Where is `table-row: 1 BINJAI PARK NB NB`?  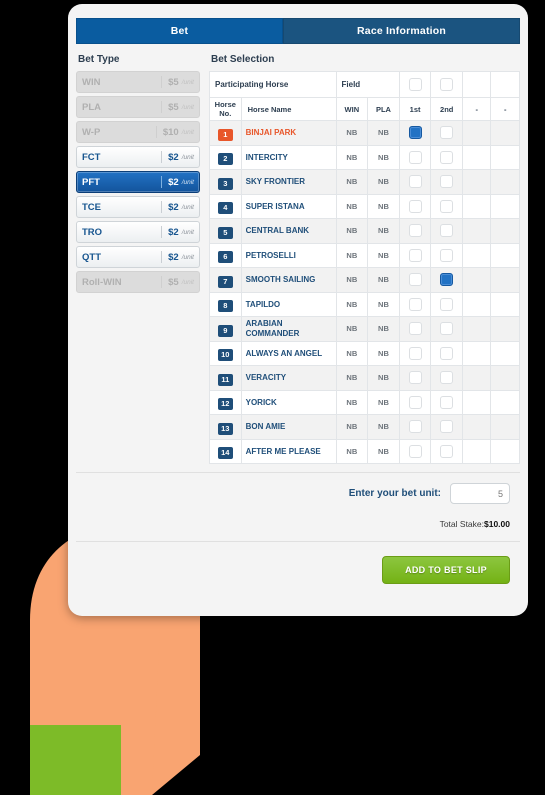 table-row: 1 BINJAI PARK NB NB is located at coordinates (364, 133).